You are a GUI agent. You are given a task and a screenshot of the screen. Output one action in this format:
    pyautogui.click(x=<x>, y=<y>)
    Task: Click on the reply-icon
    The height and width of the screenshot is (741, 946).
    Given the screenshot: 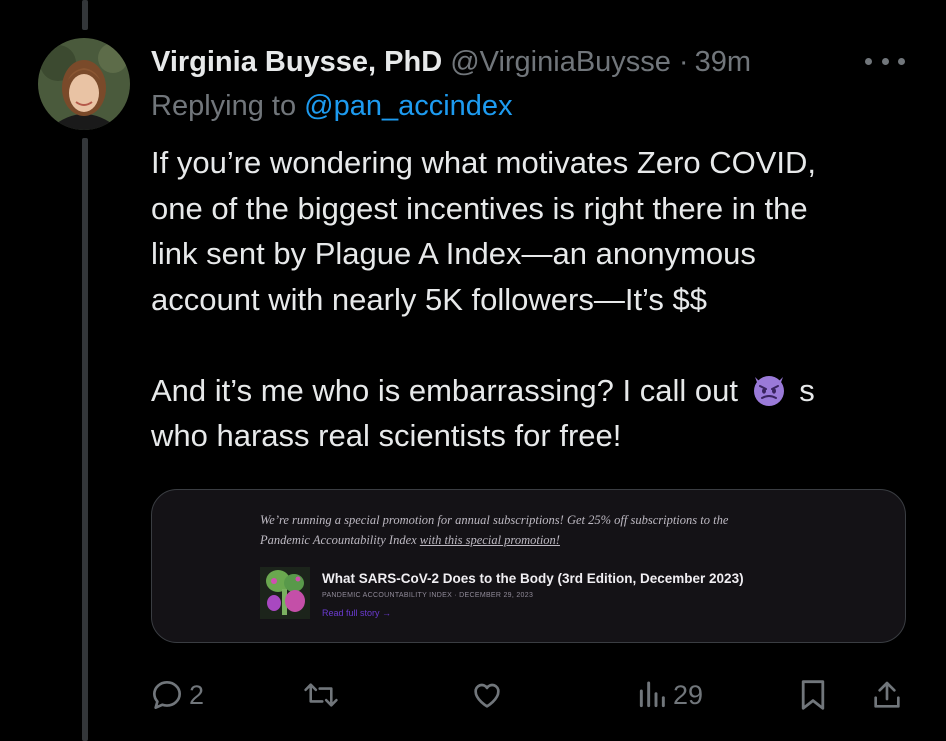 What is the action you would take?
    pyautogui.click(x=167, y=695)
    